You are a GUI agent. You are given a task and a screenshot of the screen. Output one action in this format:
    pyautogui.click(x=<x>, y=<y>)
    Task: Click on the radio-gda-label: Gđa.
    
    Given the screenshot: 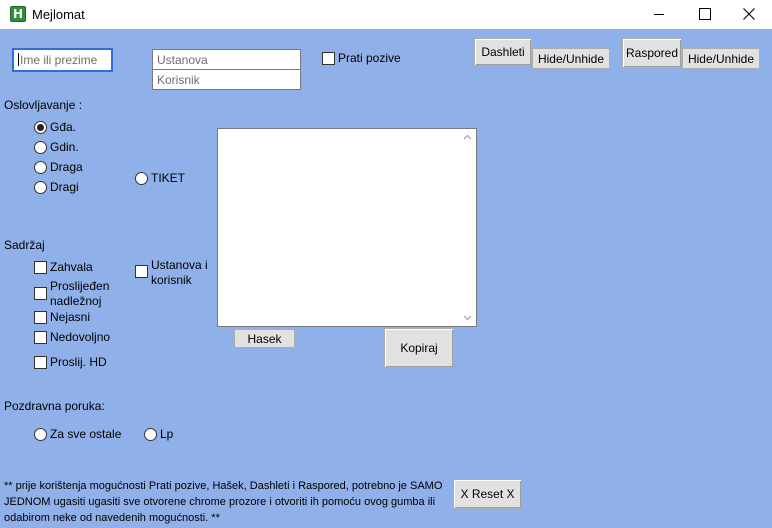 What is the action you would take?
    pyautogui.click(x=63, y=127)
    